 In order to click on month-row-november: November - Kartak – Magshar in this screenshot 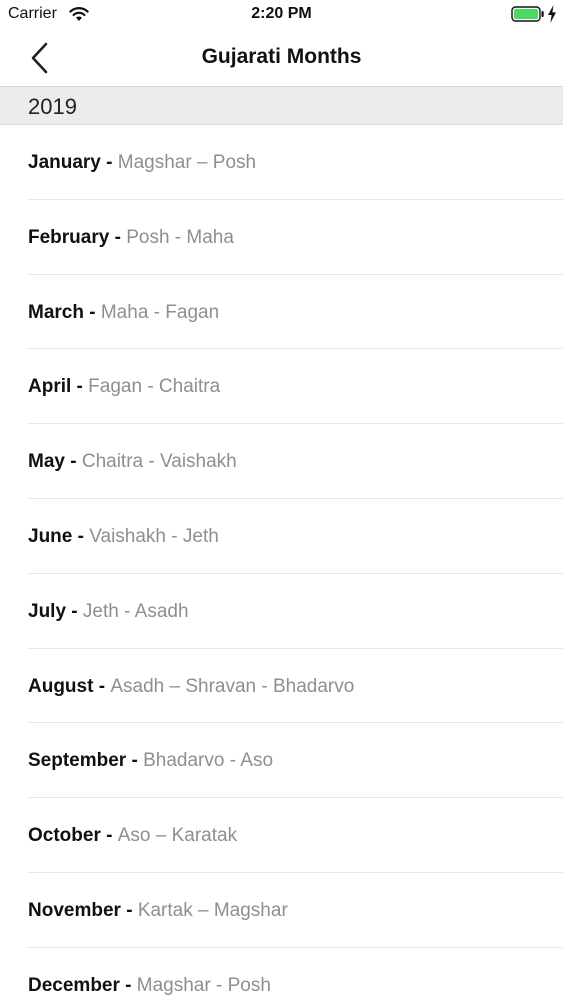, I will do `click(295, 910)`.